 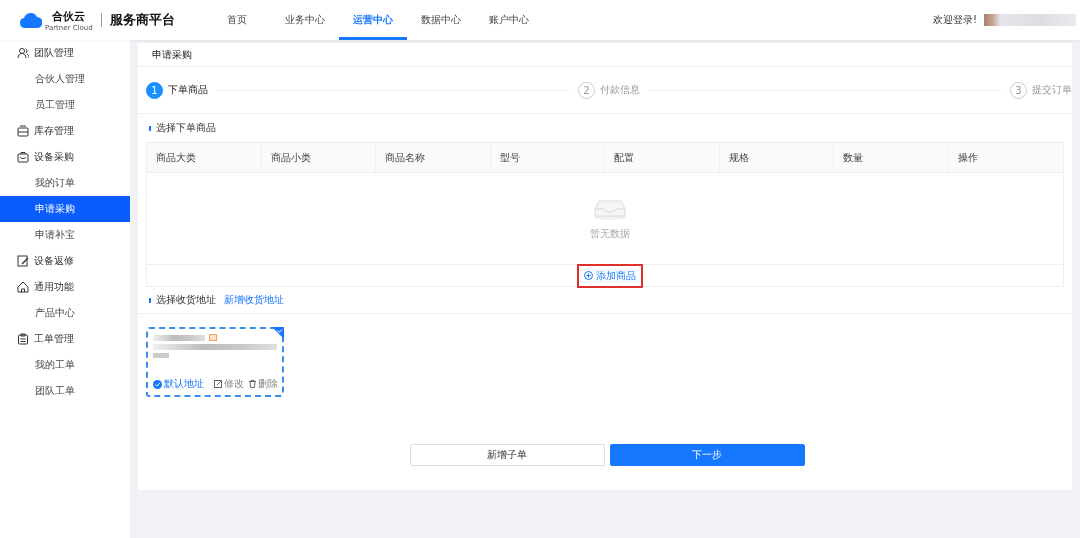 What do you see at coordinates (65, 365) in the screenshot?
I see `sidebar-subitem: 我的工单` at bounding box center [65, 365].